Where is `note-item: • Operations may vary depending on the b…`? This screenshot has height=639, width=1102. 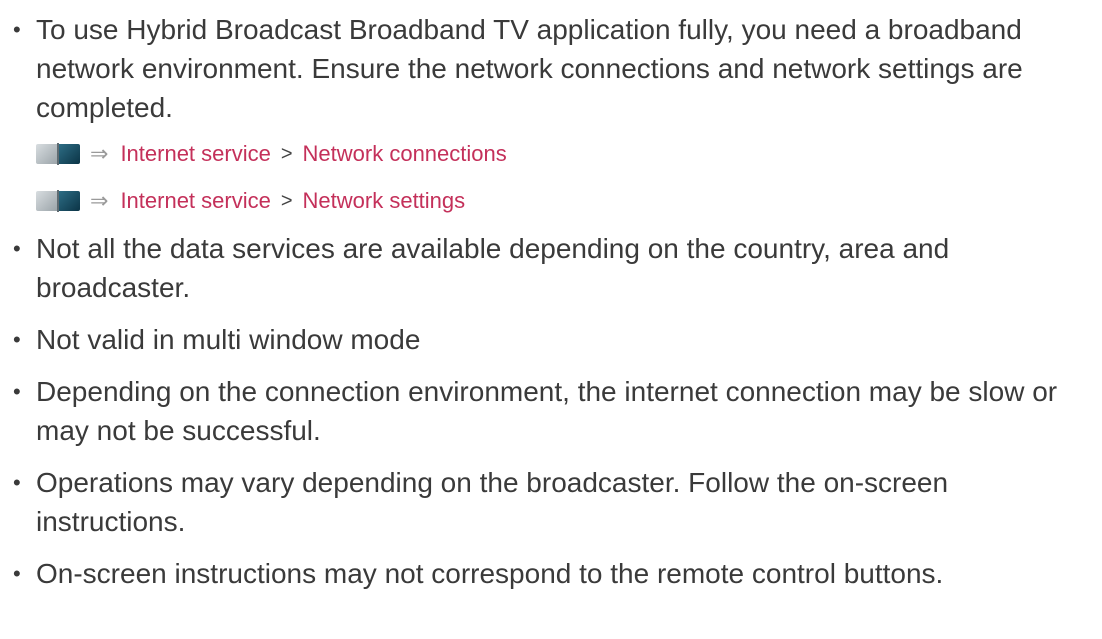
note-item: • Operations may vary depending on the b… is located at coordinates (551, 502).